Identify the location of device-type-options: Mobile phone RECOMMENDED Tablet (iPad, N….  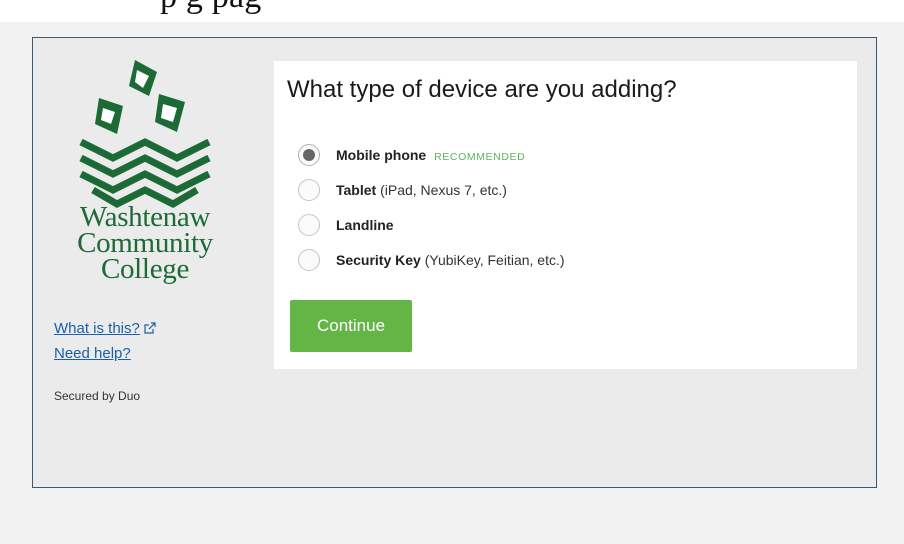
(431, 207).